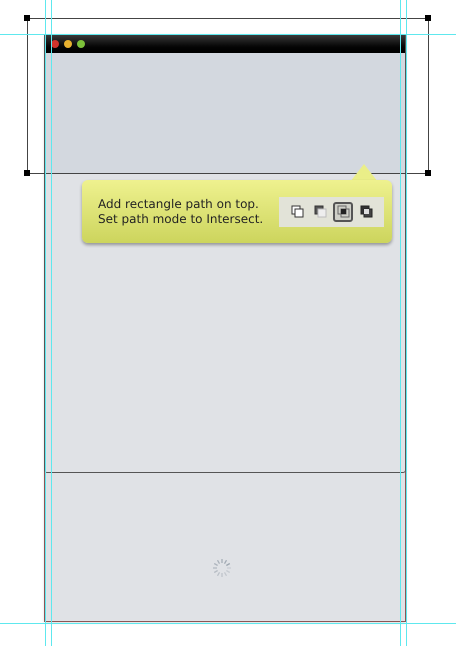  What do you see at coordinates (222, 568) in the screenshot?
I see `loading-spinner-icon` at bounding box center [222, 568].